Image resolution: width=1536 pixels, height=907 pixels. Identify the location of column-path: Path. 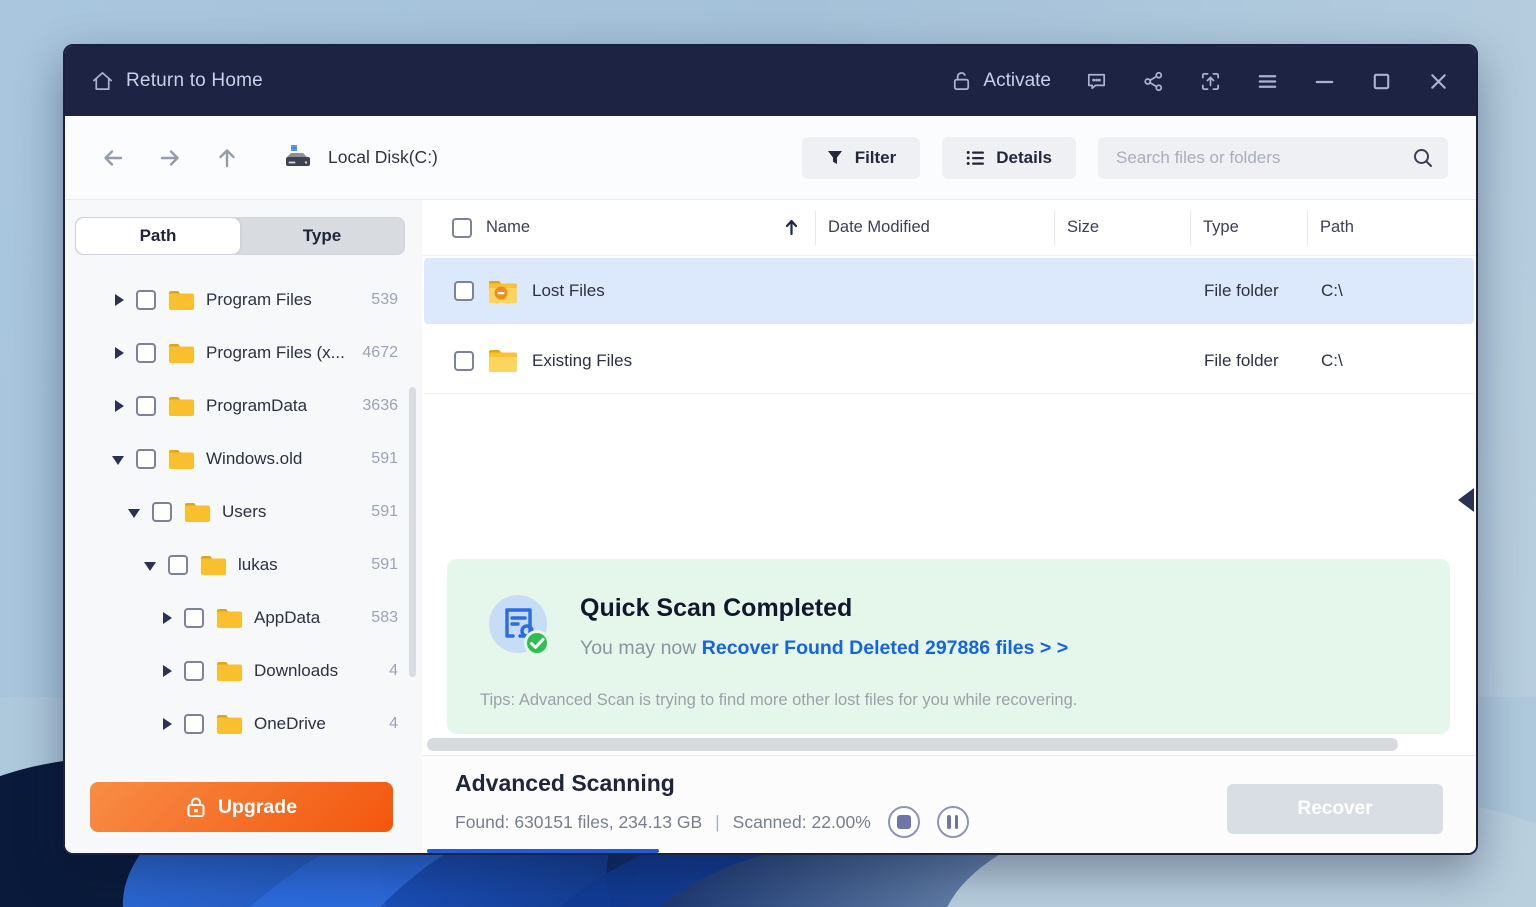
(1391, 227).